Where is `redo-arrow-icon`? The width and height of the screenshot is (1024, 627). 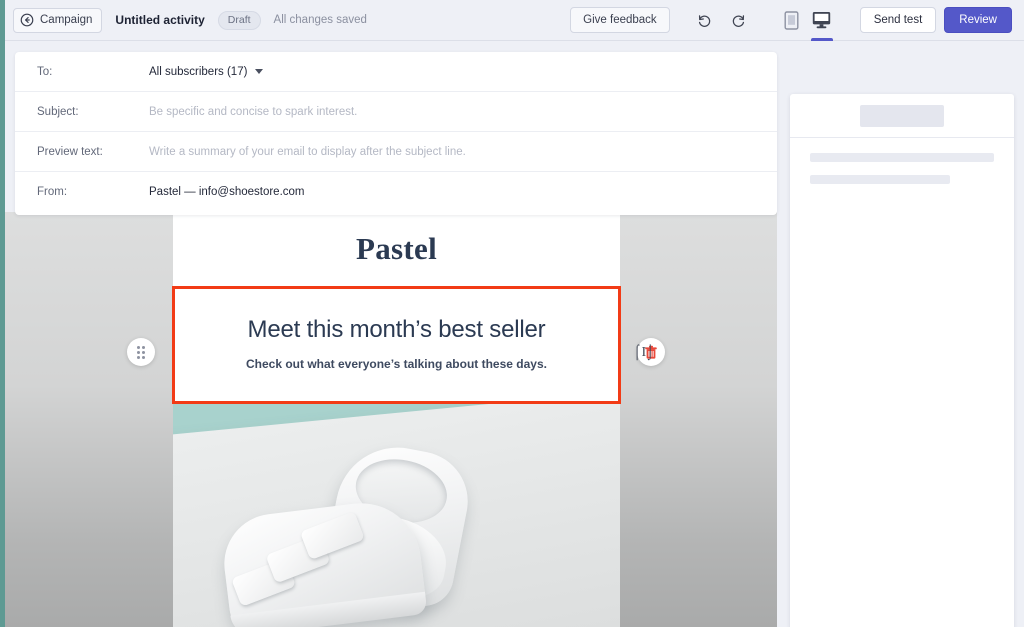
redo-arrow-icon is located at coordinates (738, 20).